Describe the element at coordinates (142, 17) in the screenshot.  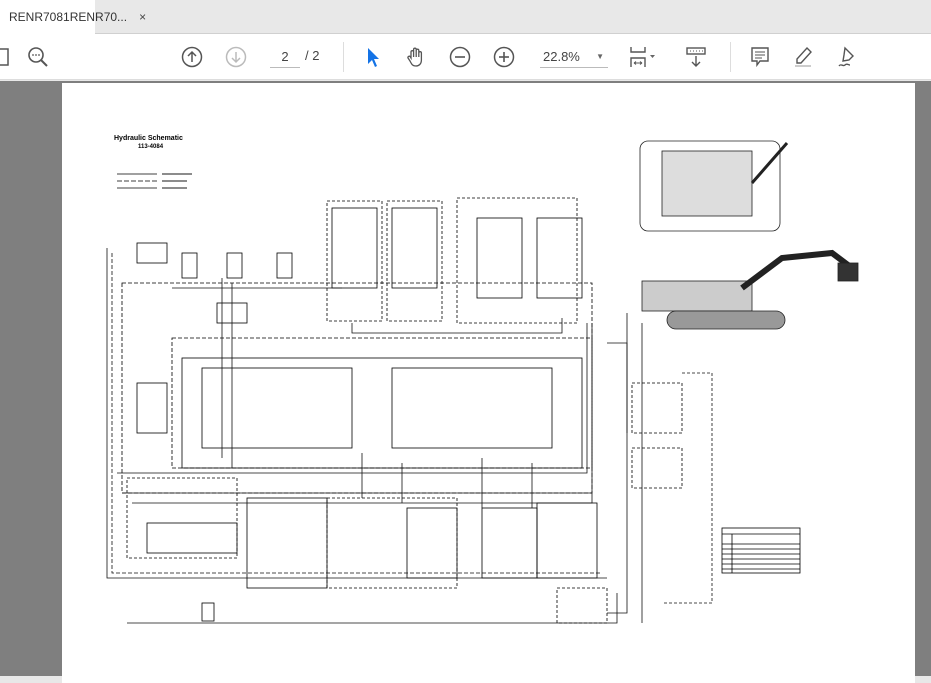
I see `close-tab-button: ×` at that location.